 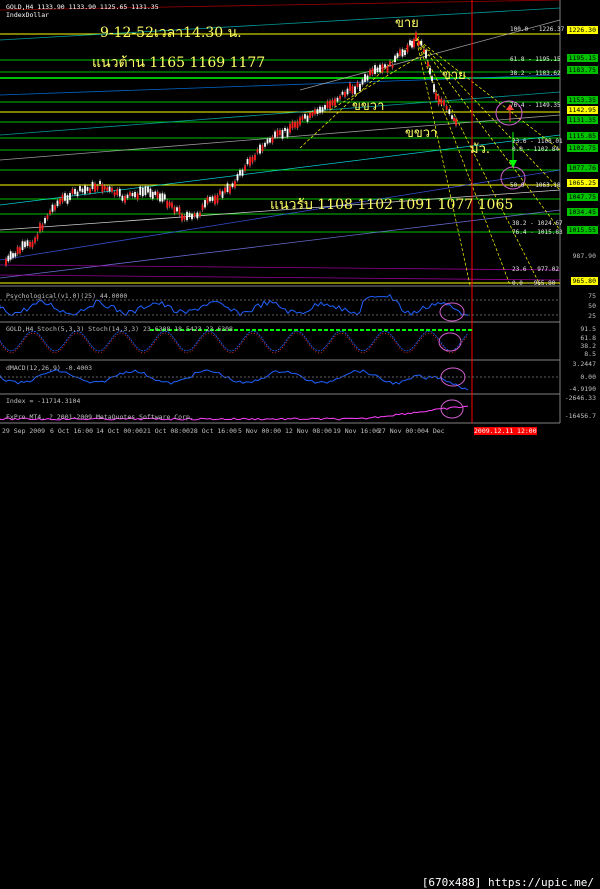 I want to click on indicator-scale-label: 50, so click(x=592, y=306).